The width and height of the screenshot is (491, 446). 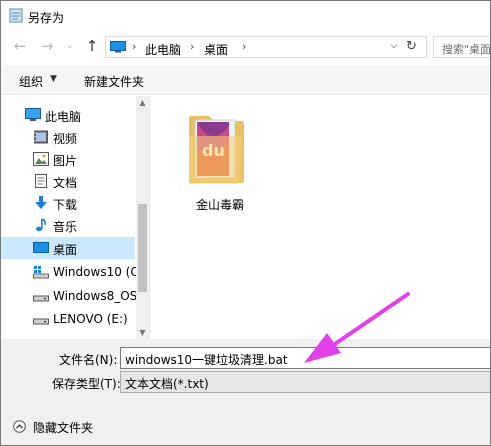 I want to click on search-box: 搜索"桌面, so click(x=461, y=47).